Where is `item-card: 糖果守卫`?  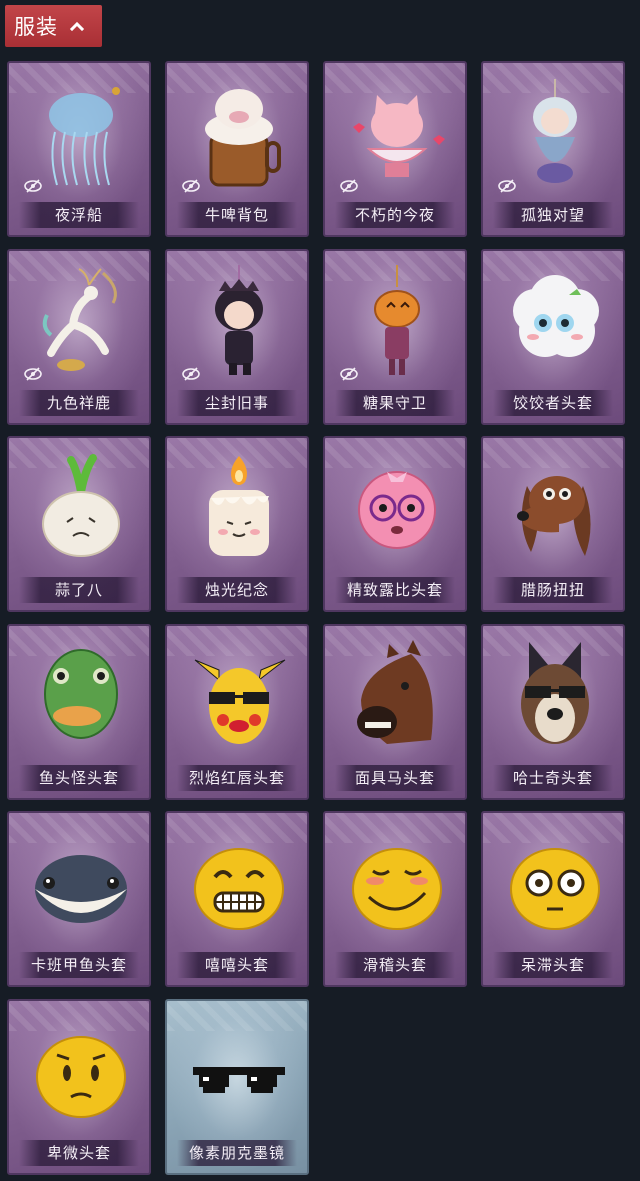 item-card: 糖果守卫 is located at coordinates (395, 337).